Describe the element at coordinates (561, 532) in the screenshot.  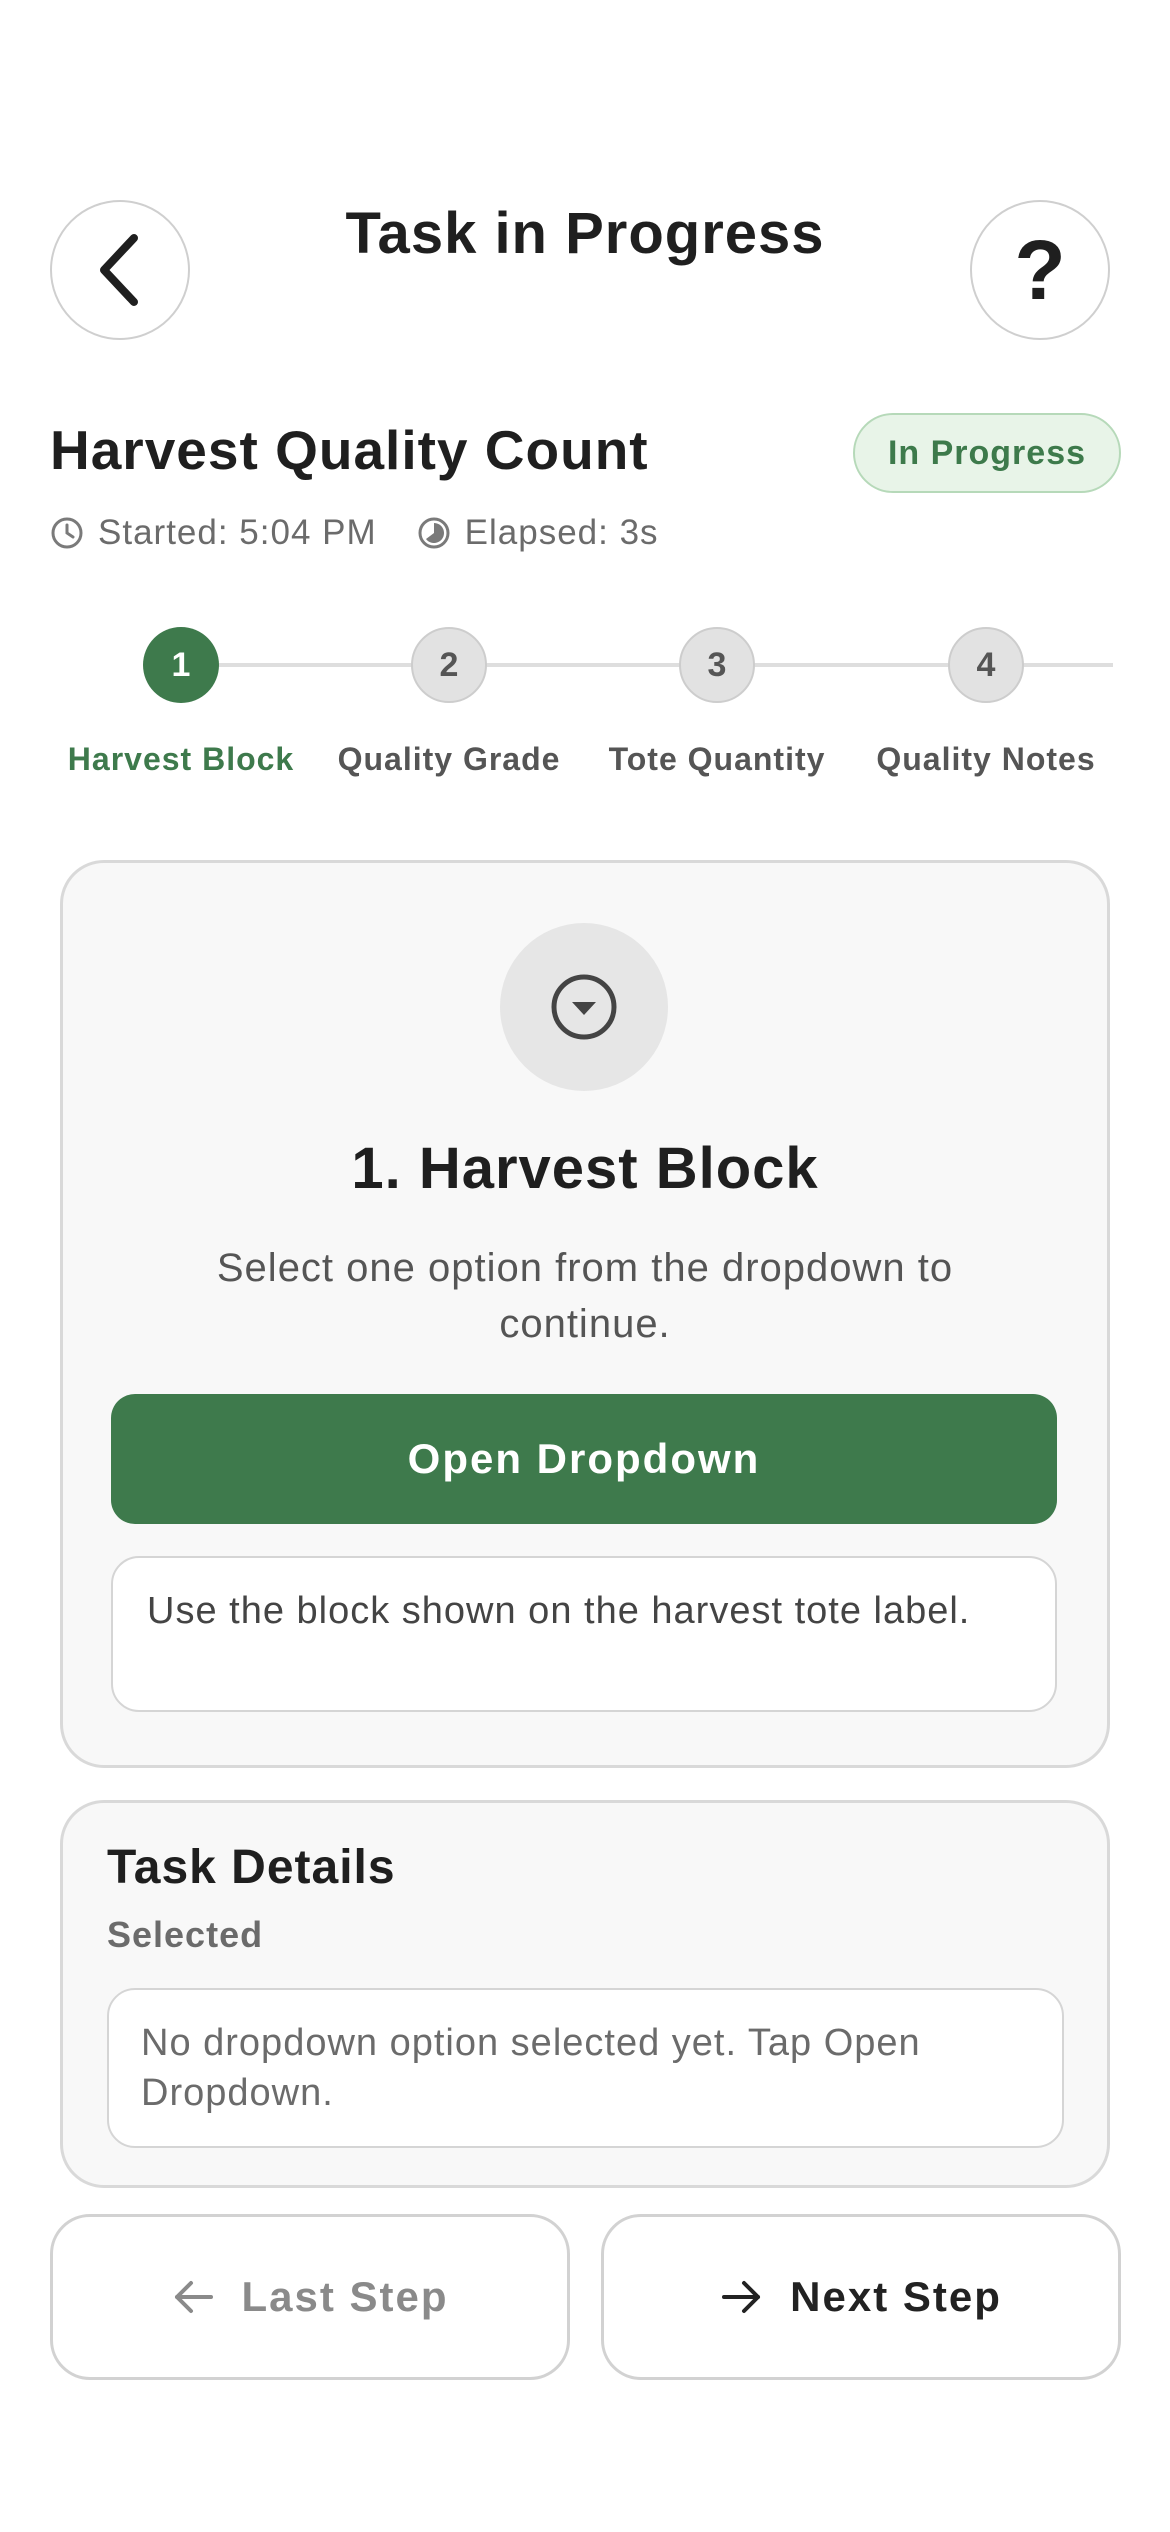
I see `elapsed-label: Elapsed: 3s` at that location.